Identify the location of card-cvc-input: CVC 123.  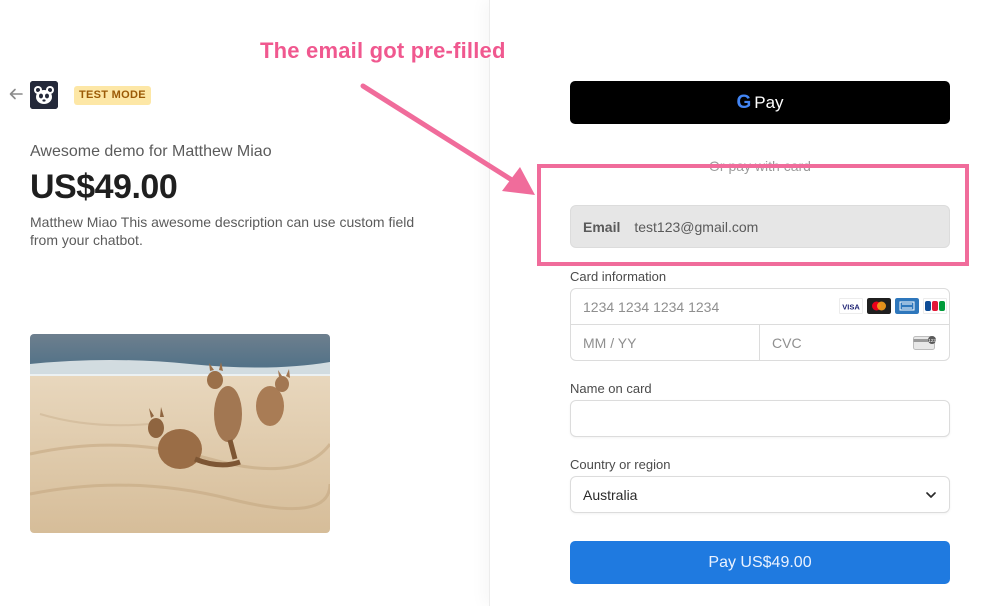
(854, 343).